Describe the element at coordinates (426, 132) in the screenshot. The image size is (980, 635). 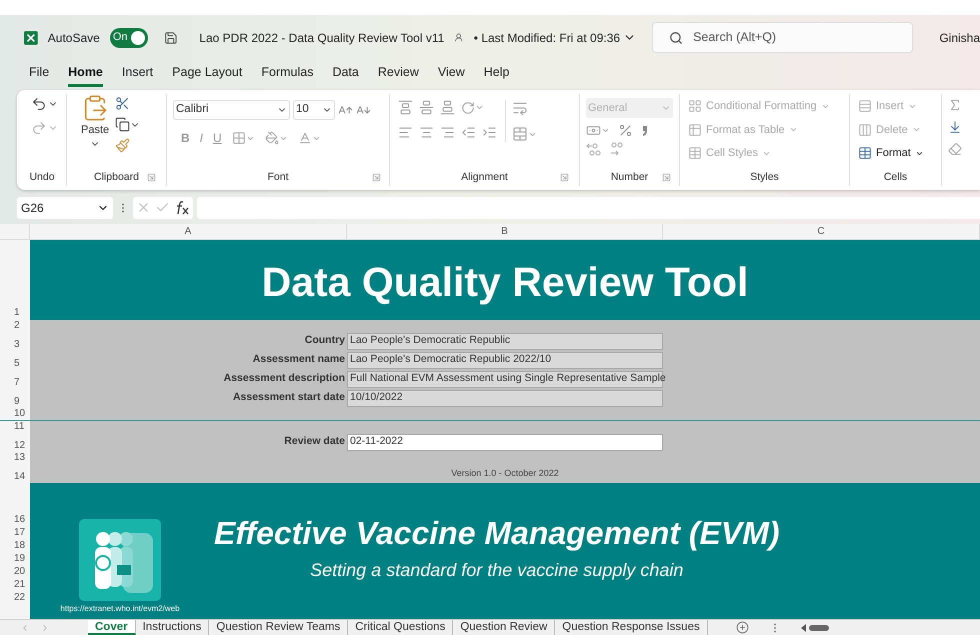
I see `align-center-icon` at that location.